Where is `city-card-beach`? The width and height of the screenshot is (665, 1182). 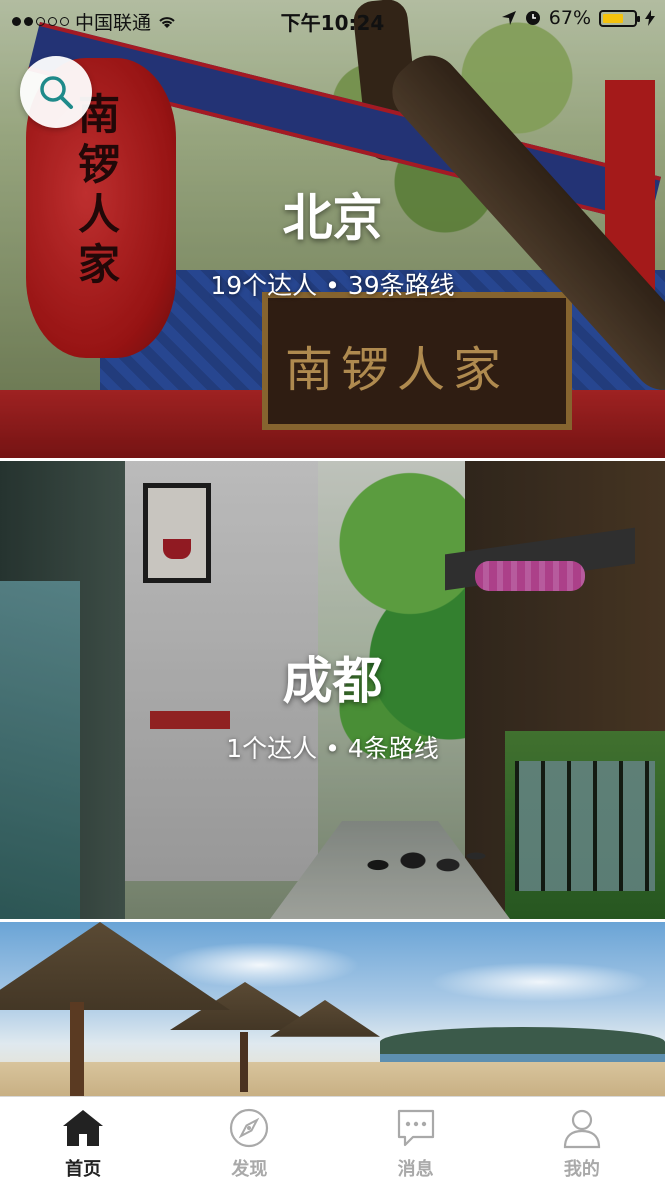 city-card-beach is located at coordinates (332, 1009).